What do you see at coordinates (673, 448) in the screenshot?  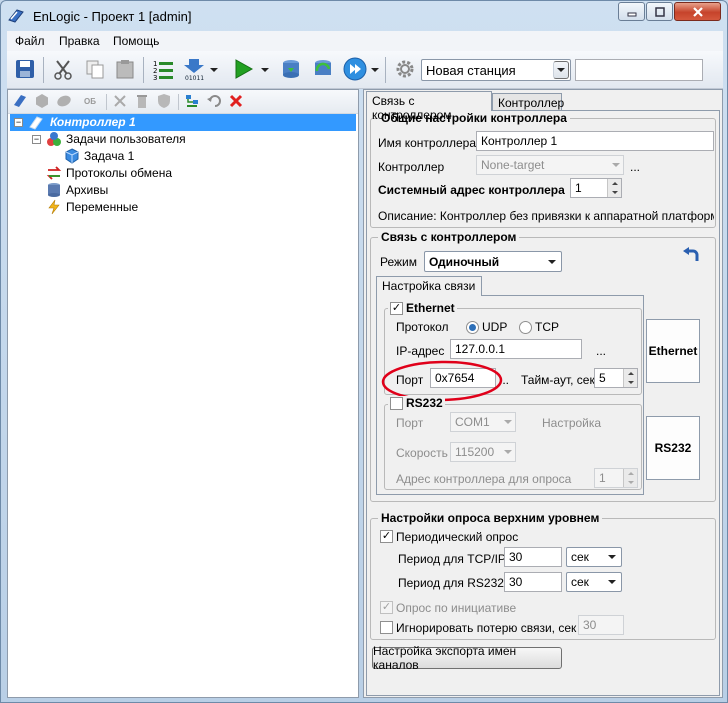 I see `rs232-side-button: RS232` at bounding box center [673, 448].